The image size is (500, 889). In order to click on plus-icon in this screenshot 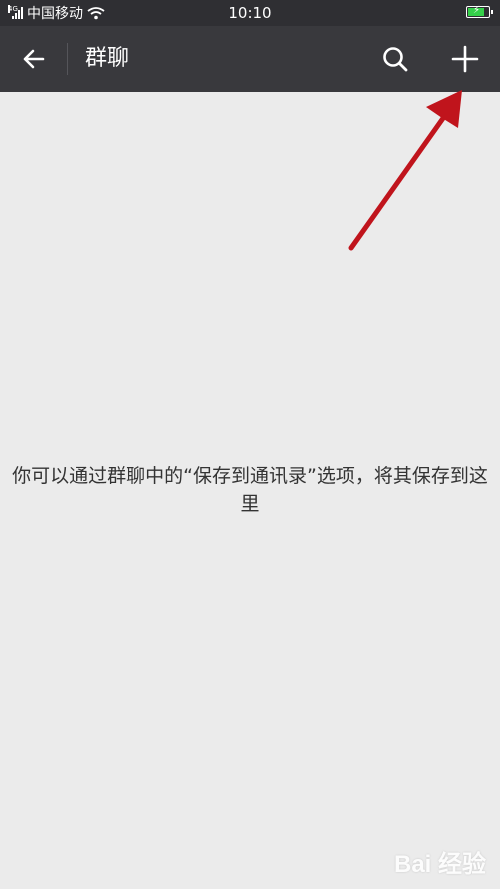, I will do `click(465, 59)`.